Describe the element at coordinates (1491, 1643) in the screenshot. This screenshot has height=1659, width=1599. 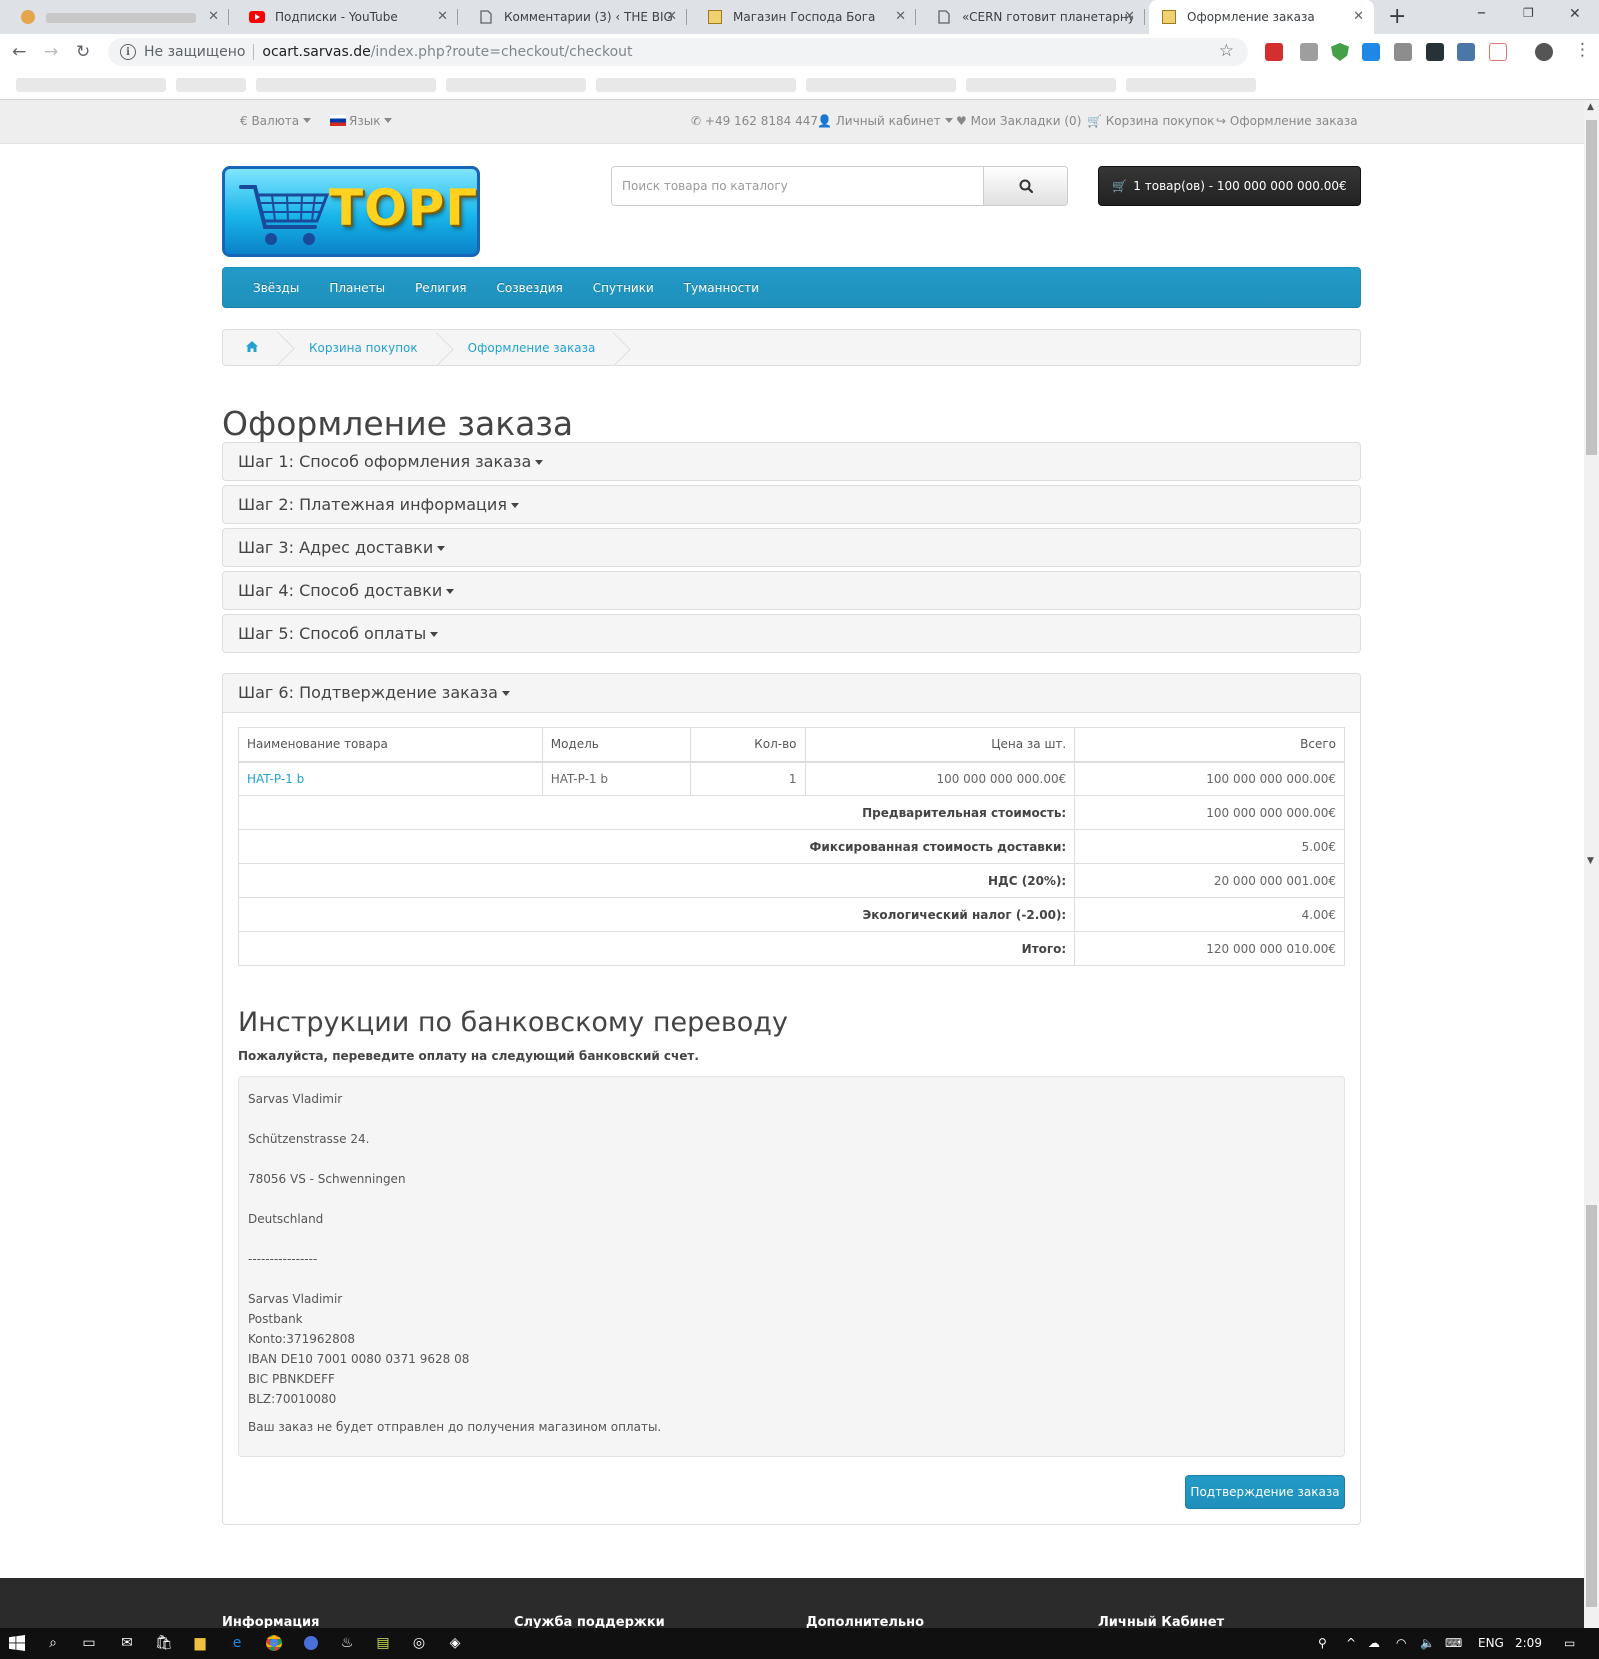
I see `language-indicator: ENG` at that location.